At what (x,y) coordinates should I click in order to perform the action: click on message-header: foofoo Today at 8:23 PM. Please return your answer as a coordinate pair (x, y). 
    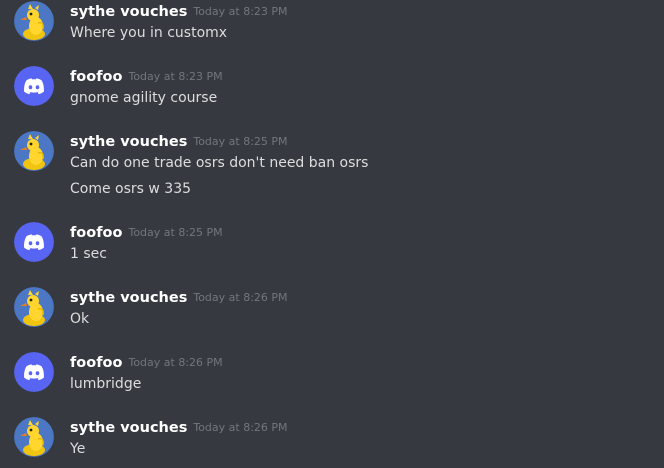
    Looking at the image, I should click on (146, 76).